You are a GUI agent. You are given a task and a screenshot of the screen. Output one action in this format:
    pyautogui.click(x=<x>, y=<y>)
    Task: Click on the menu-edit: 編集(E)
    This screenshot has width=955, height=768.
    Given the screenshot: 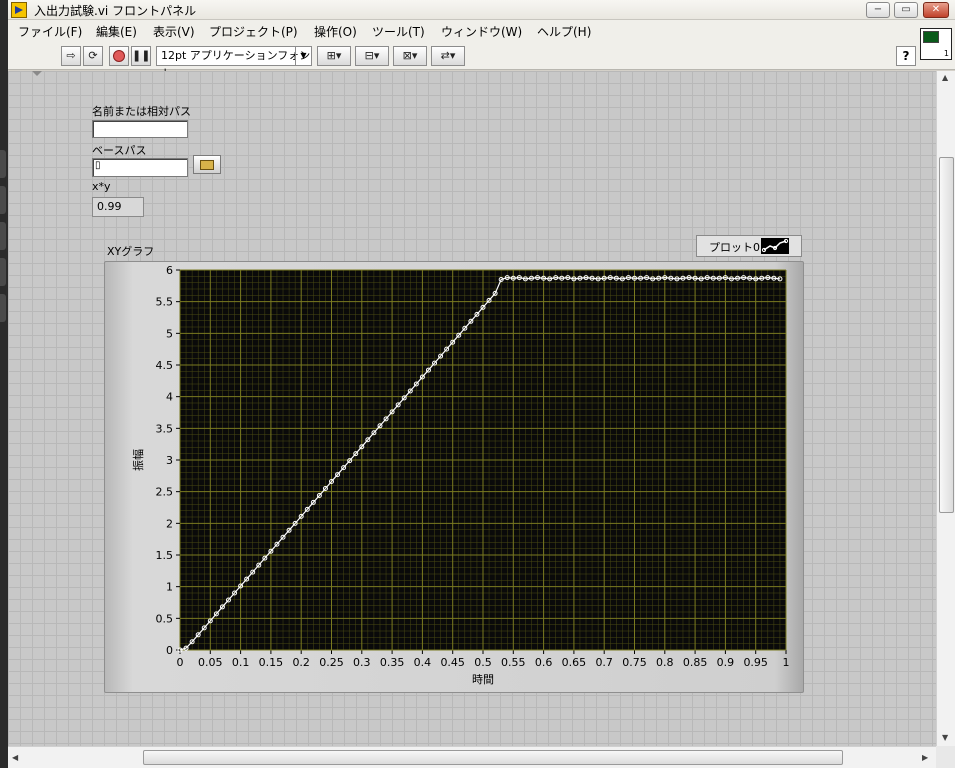 What is the action you would take?
    pyautogui.click(x=116, y=31)
    